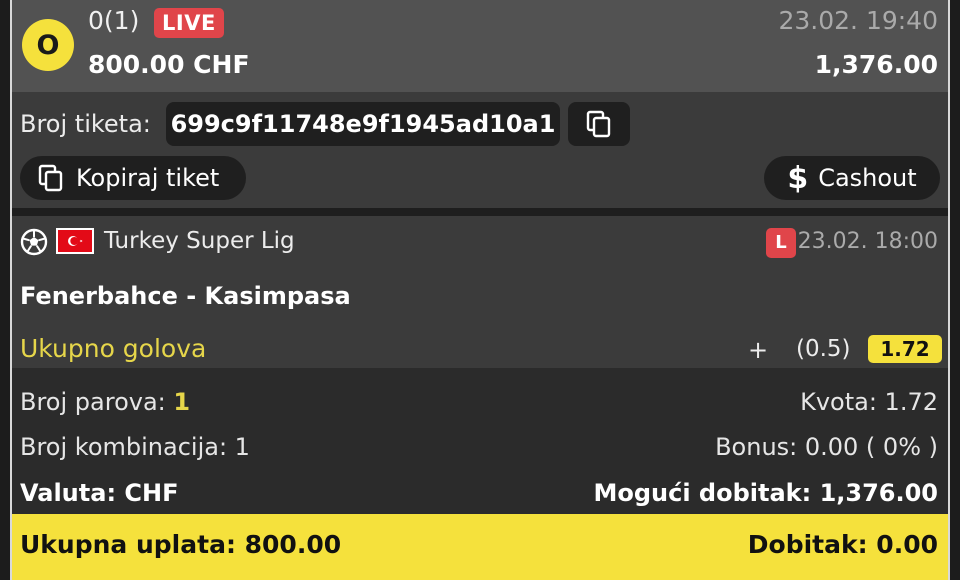 This screenshot has width=960, height=580. Describe the element at coordinates (826, 447) in the screenshot. I see `bonus-text: Bonus: 0.00 ( 0% )` at that location.